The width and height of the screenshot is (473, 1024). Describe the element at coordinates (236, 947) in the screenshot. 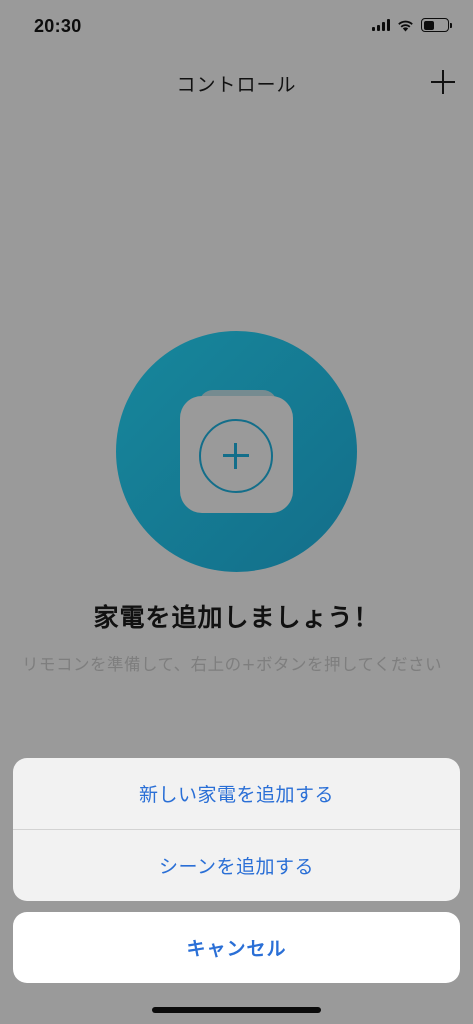

I see `cancel-button: キャンセル` at that location.